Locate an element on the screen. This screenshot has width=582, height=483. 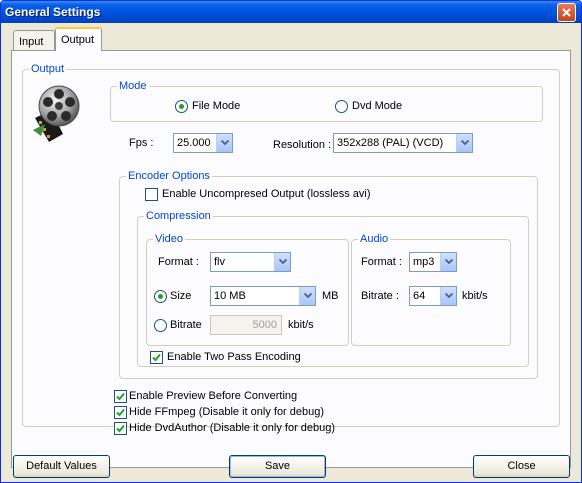
default-values-button: Default Values is located at coordinates (61, 466).